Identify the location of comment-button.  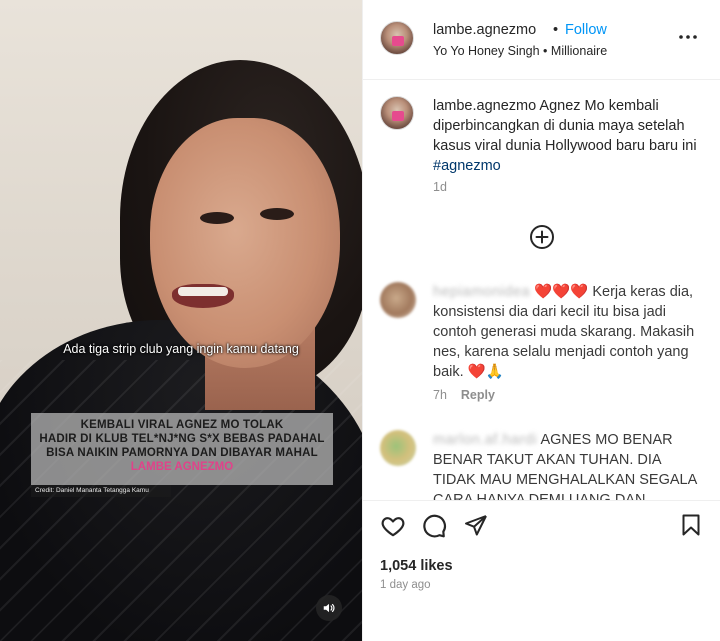
(434, 526).